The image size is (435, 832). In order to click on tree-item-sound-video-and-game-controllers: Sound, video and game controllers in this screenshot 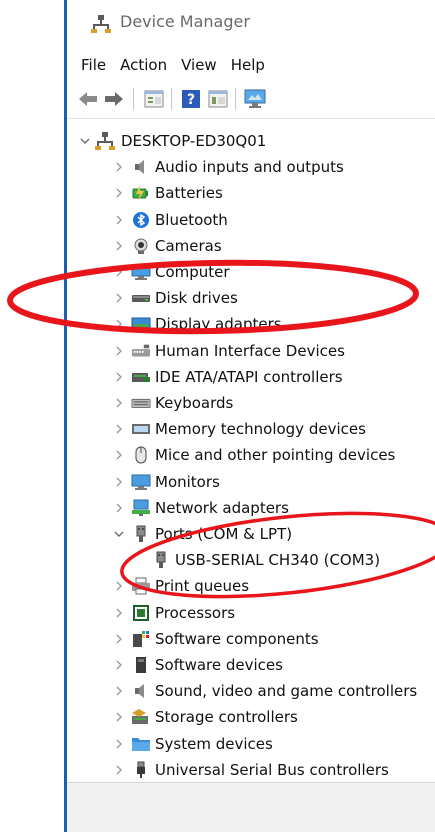, I will do `click(251, 691)`.